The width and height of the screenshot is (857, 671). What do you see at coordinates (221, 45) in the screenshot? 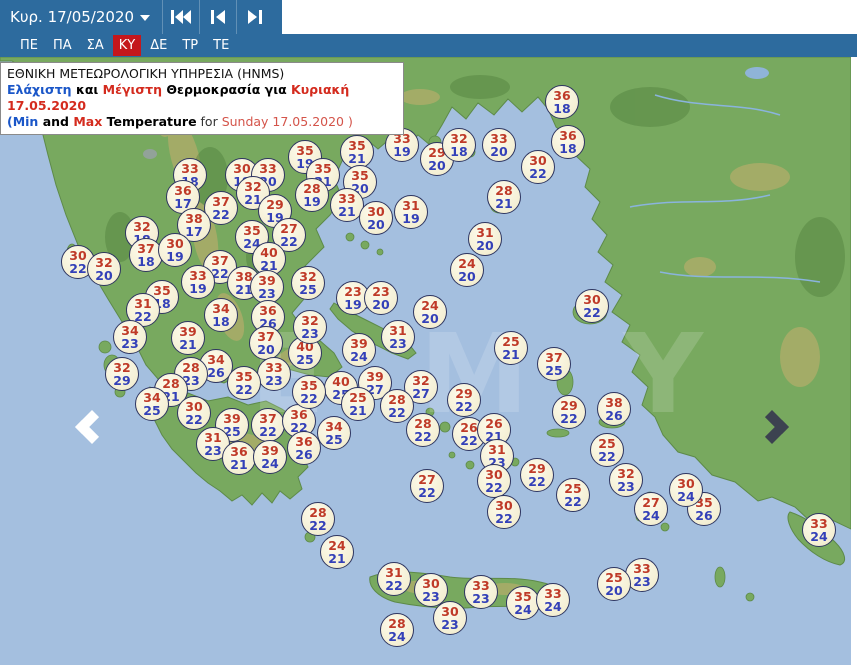
I see `tab-ΤΕ: ΤΕ` at bounding box center [221, 45].